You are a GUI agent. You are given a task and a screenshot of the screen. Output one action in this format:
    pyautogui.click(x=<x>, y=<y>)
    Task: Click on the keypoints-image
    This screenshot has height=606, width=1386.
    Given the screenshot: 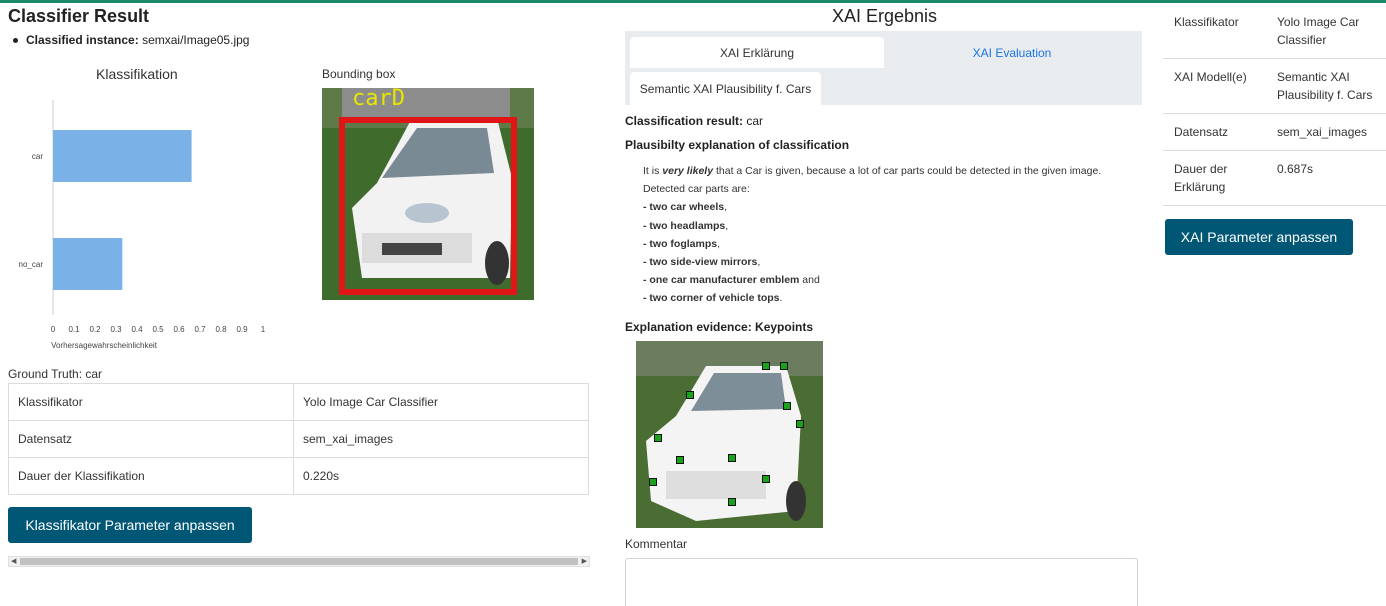 What is the action you would take?
    pyautogui.click(x=729, y=434)
    